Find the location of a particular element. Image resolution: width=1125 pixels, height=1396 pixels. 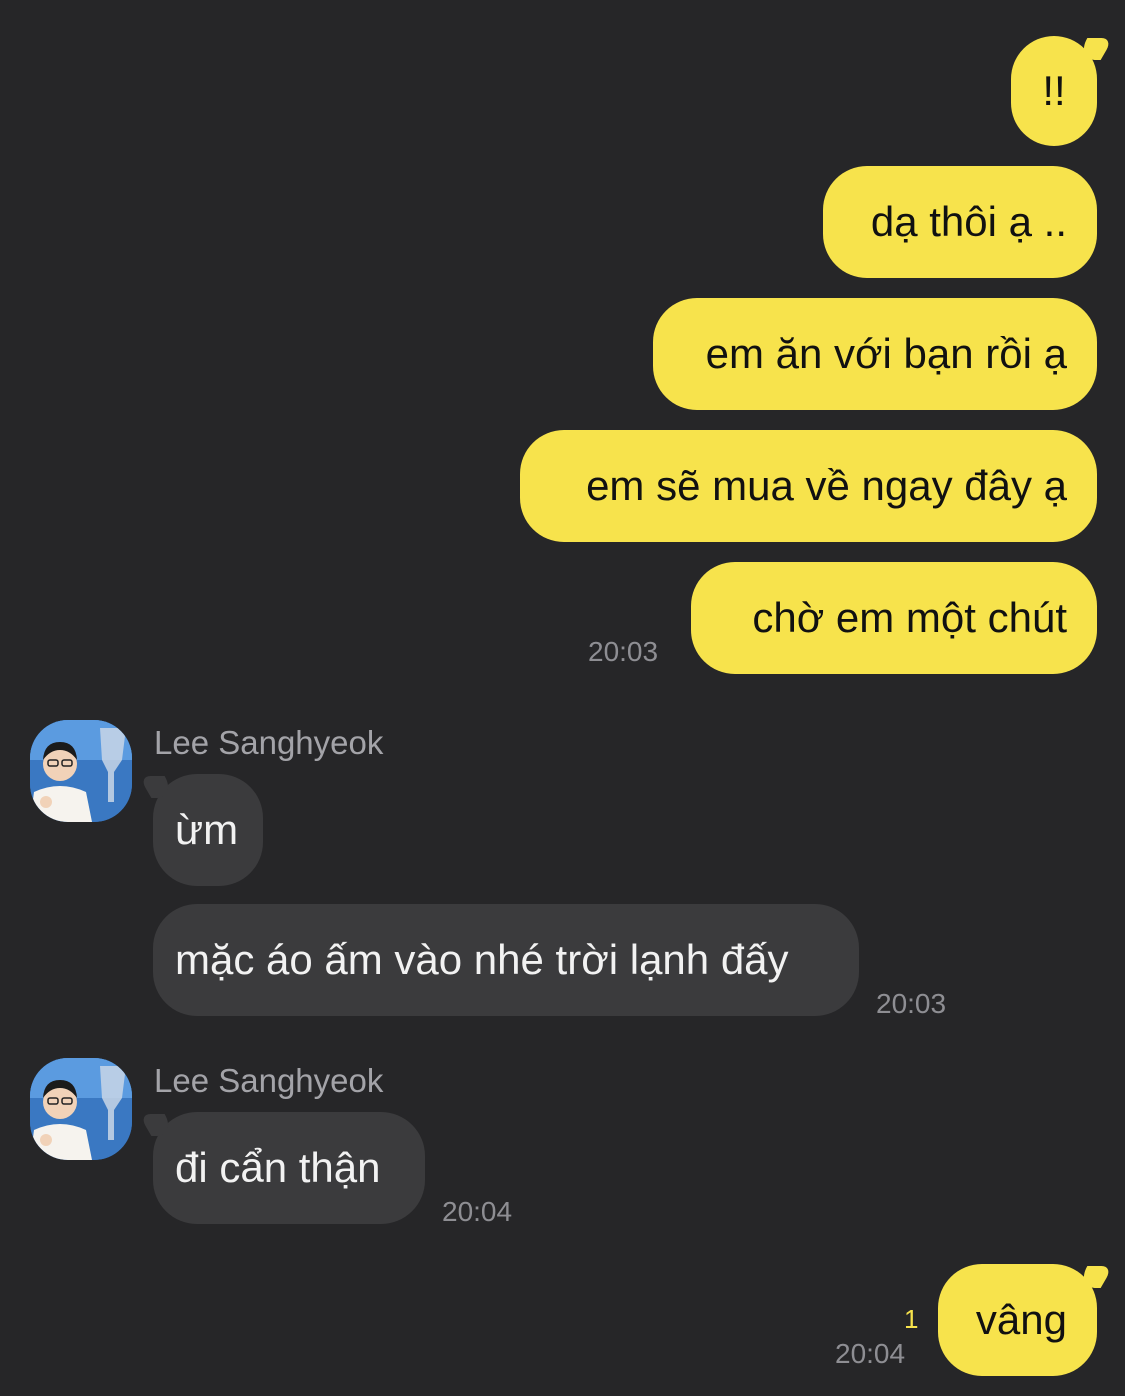

message-text: em sẽ mua về ngay đây ạ is located at coordinates (826, 485).